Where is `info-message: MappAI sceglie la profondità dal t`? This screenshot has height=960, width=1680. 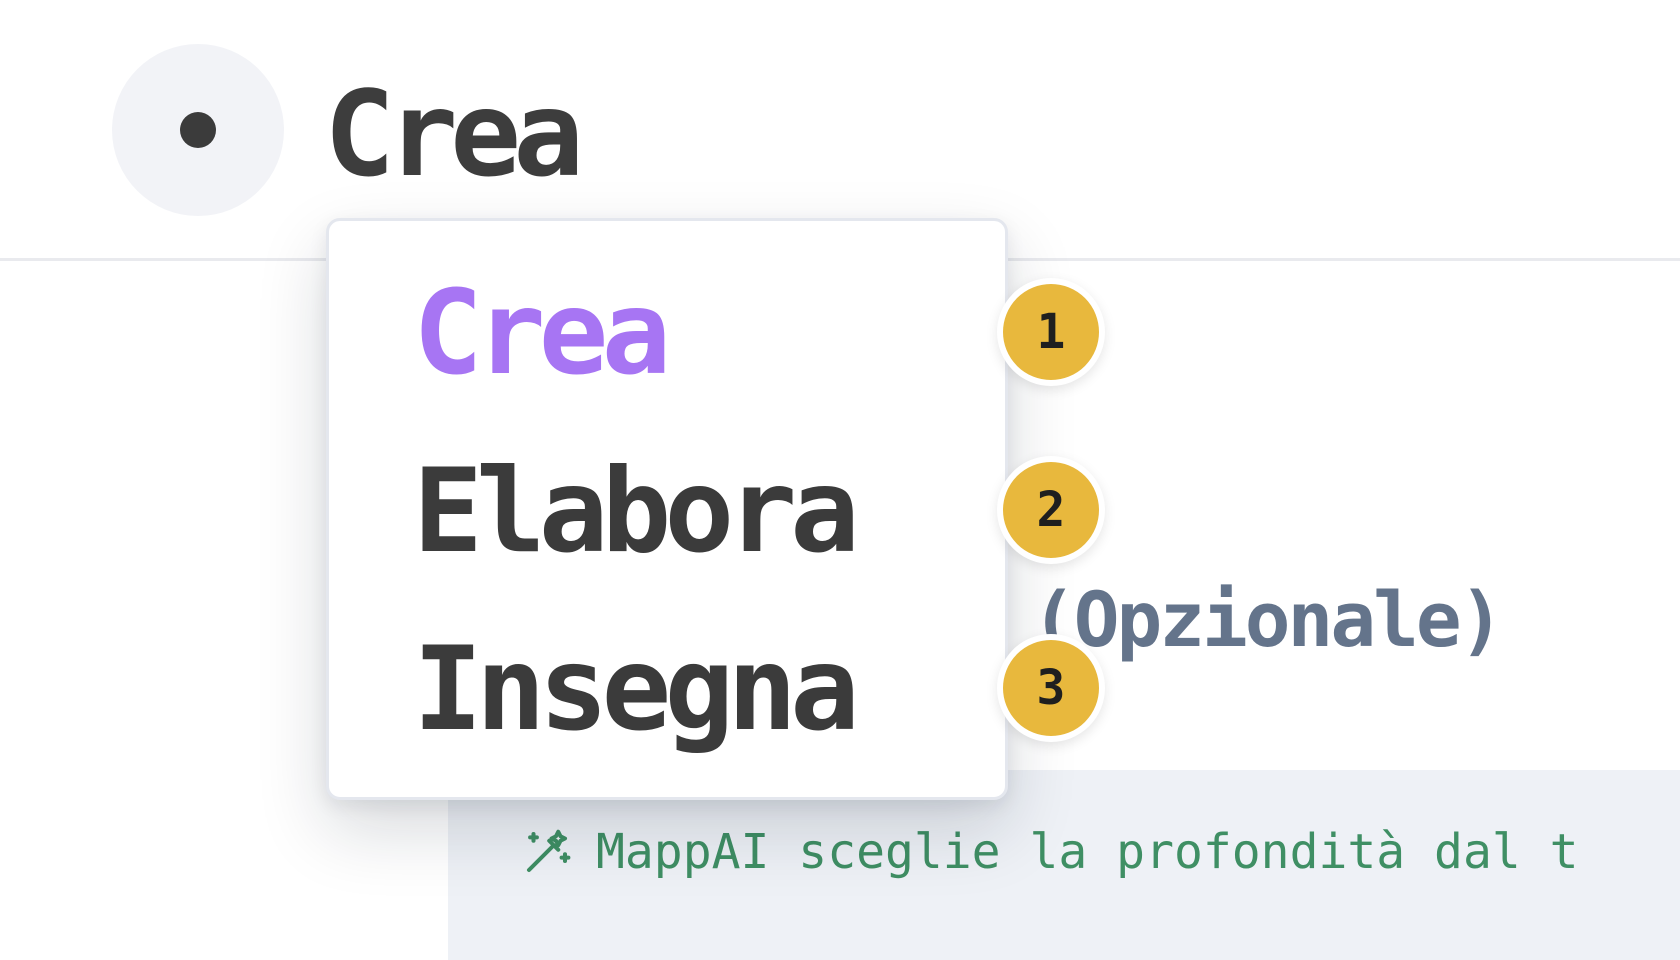
info-message: MappAI sceglie la profondità dal t is located at coordinates (1049, 852).